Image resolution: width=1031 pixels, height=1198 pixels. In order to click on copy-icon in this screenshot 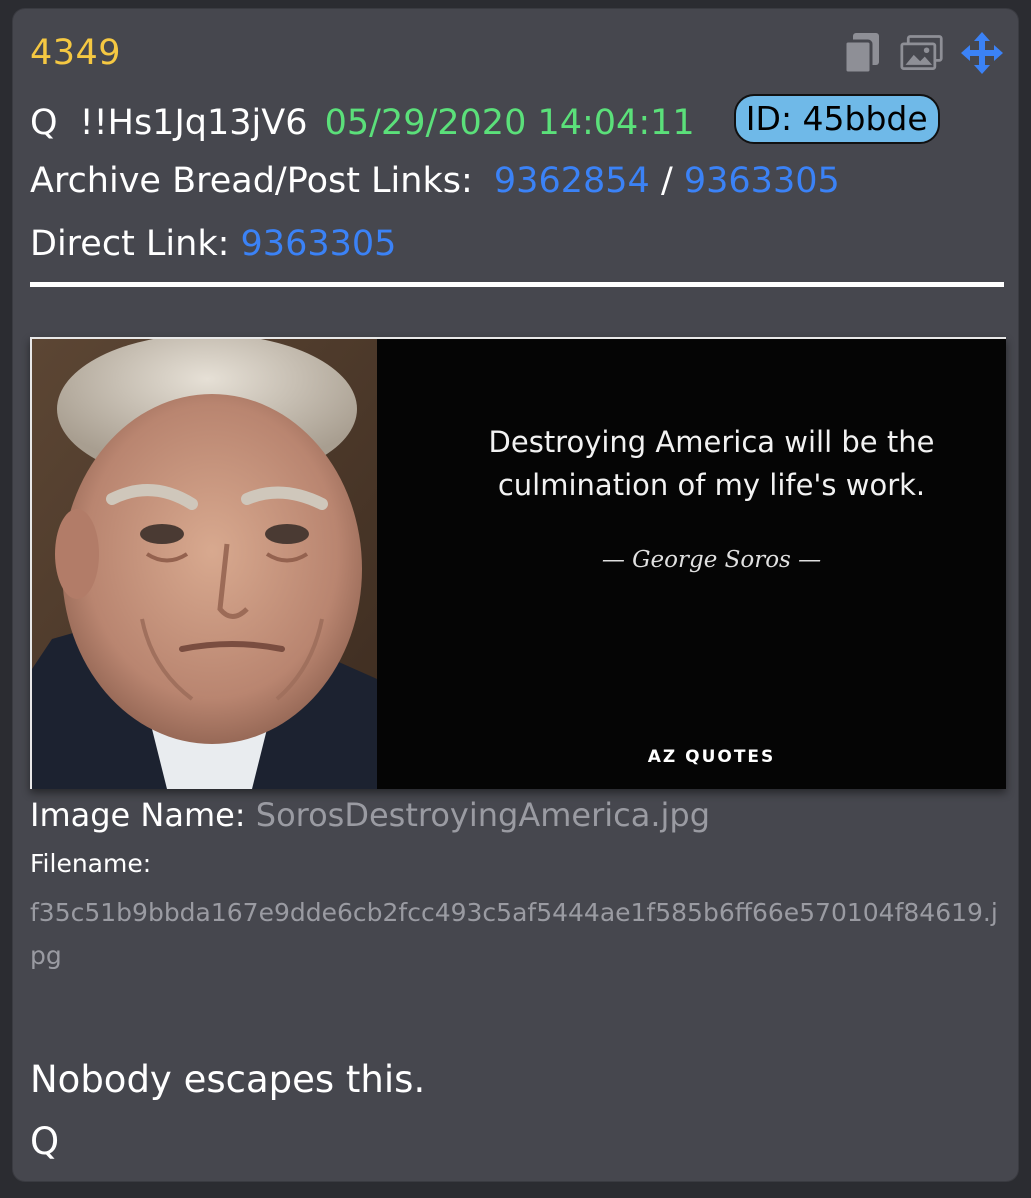, I will do `click(862, 53)`.